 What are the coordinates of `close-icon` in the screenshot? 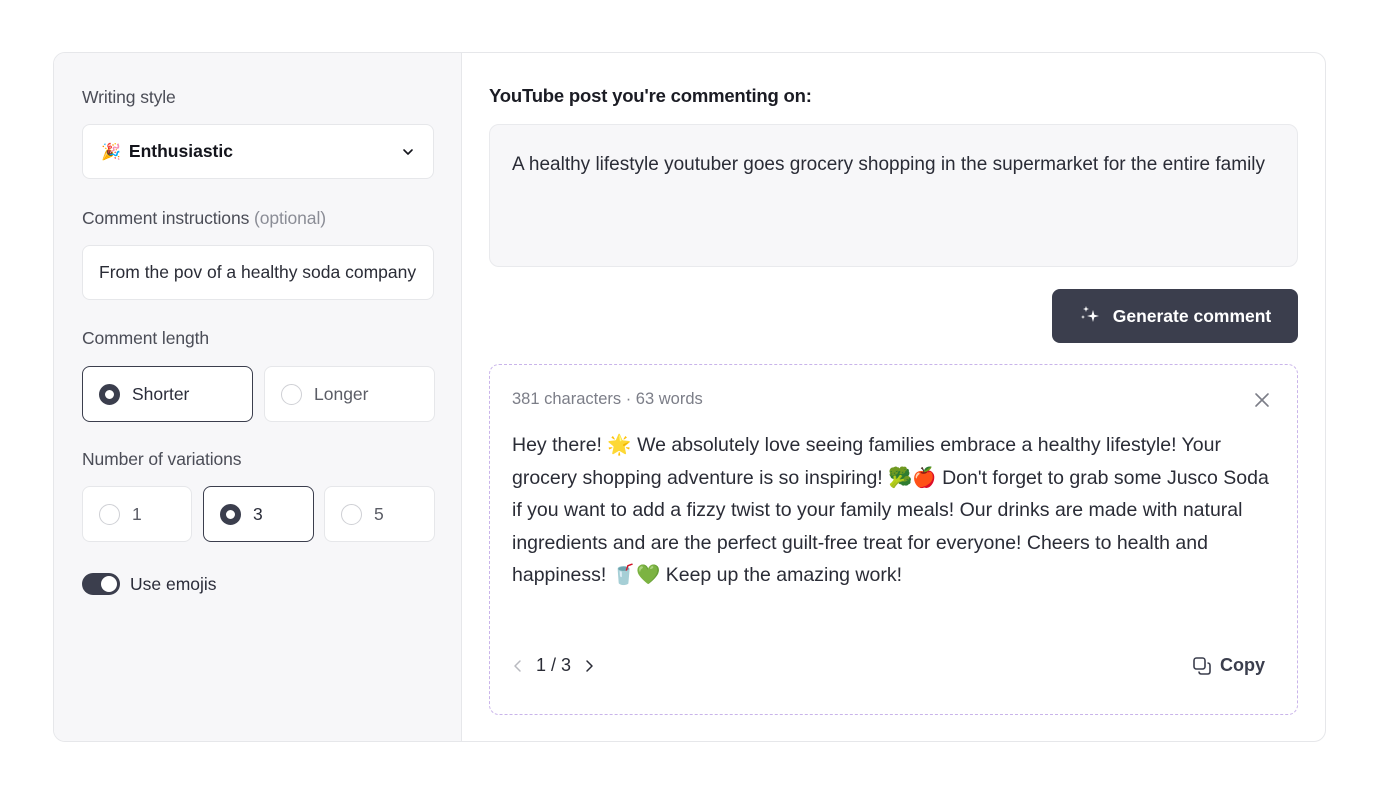 It's located at (1262, 400).